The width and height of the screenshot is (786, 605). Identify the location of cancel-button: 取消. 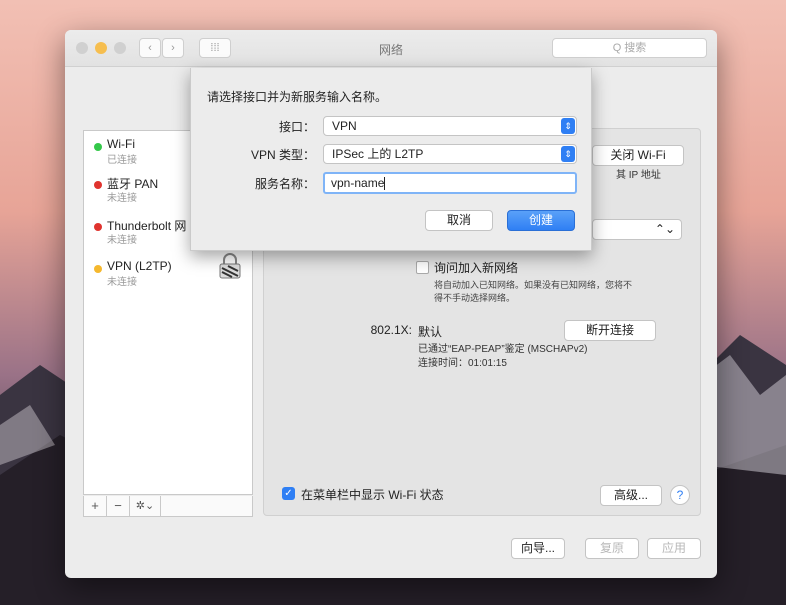
(459, 220).